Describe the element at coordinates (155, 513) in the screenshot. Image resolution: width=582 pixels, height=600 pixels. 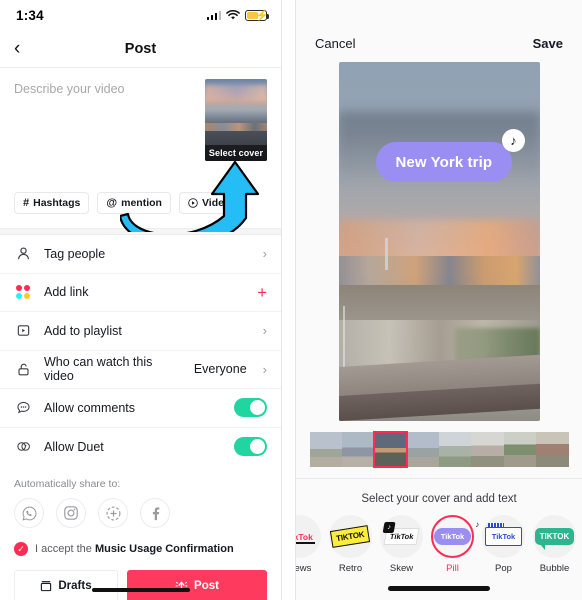
I see `facebook-icon` at that location.